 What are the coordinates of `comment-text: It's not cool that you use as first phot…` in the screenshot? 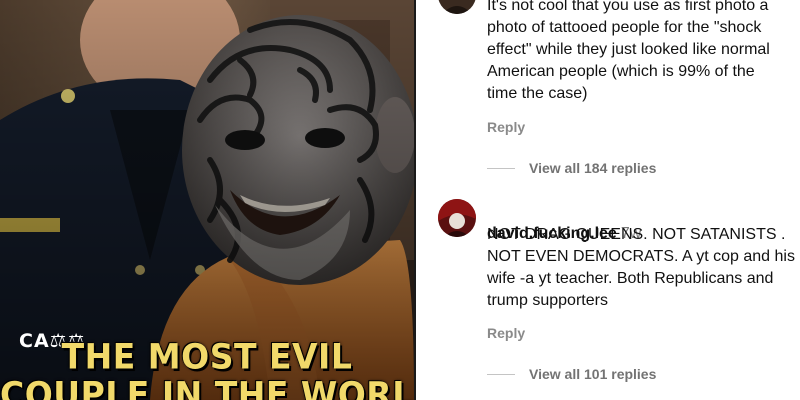 It's located at (628, 51).